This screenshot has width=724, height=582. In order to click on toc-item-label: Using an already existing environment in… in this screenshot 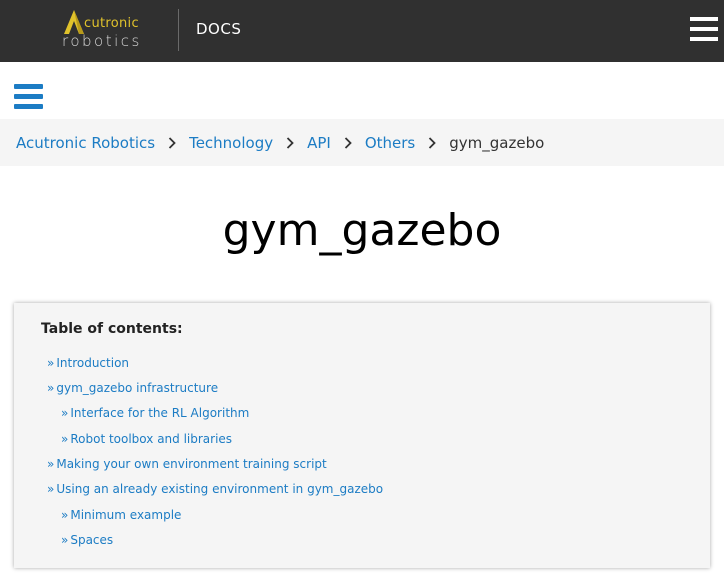, I will do `click(220, 489)`.